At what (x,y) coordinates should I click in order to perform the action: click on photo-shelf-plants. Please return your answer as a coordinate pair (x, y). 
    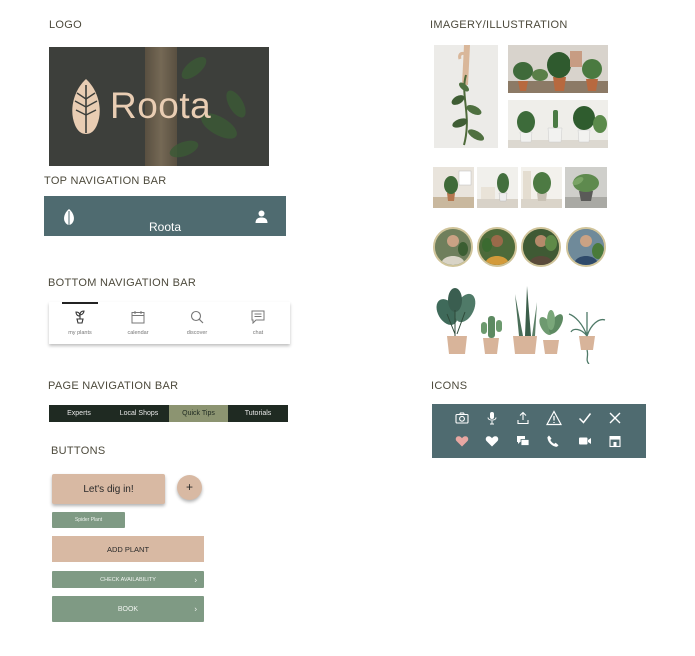
    Looking at the image, I should click on (558, 124).